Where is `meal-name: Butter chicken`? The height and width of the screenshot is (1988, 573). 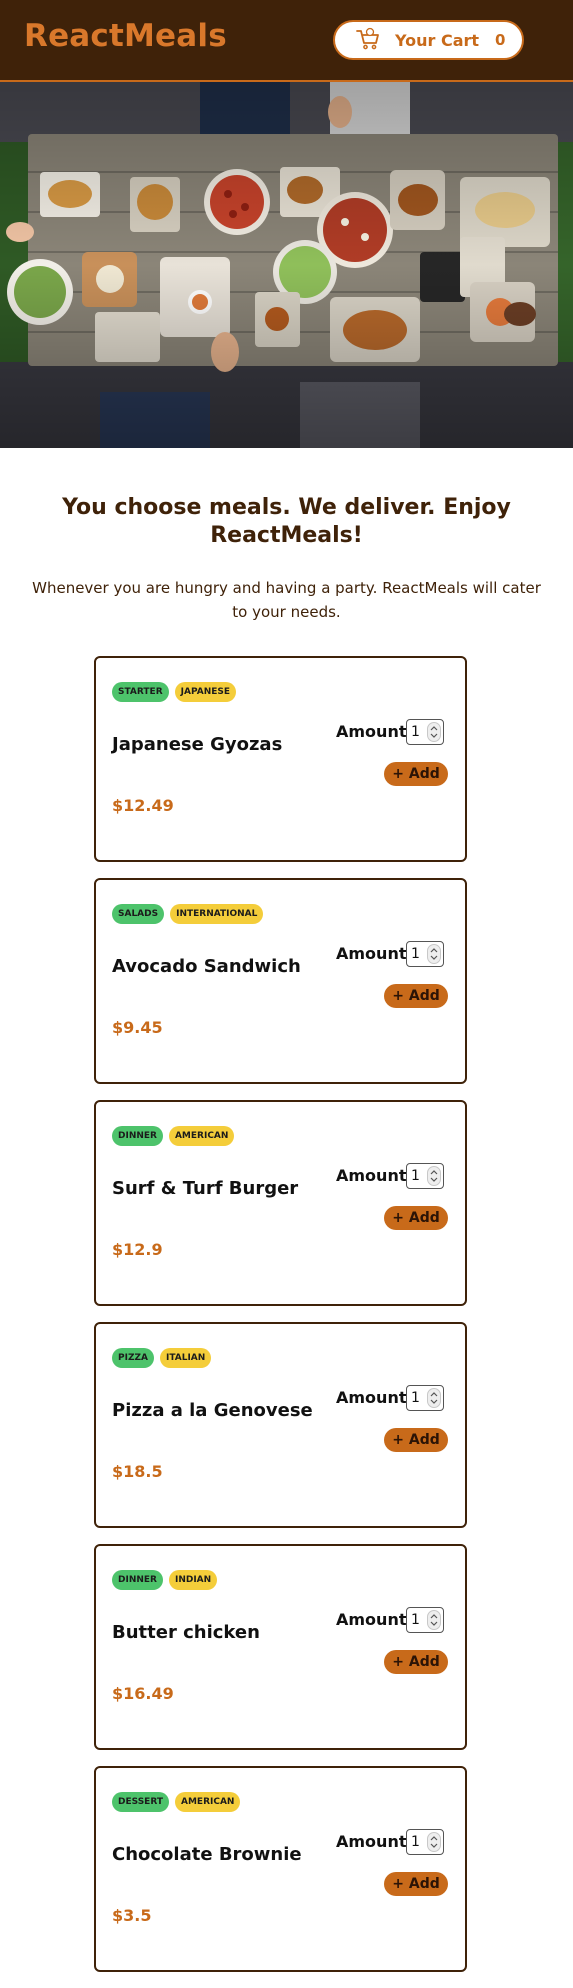
meal-name: Butter chicken is located at coordinates (186, 1632).